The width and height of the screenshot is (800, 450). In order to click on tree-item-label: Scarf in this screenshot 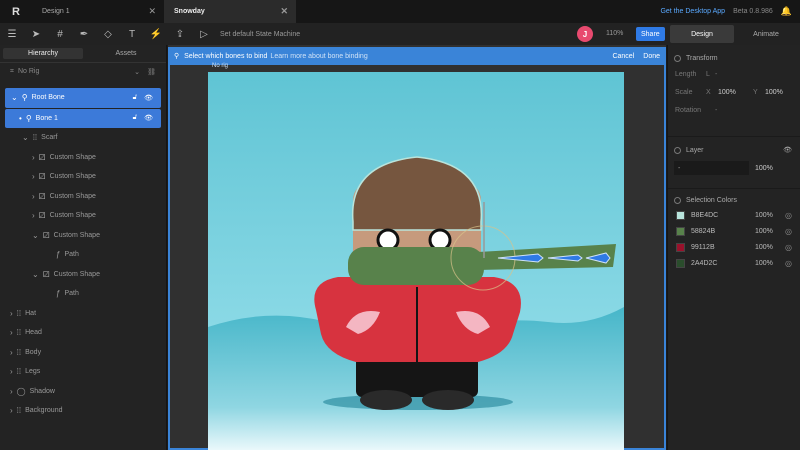, I will do `click(49, 138)`.